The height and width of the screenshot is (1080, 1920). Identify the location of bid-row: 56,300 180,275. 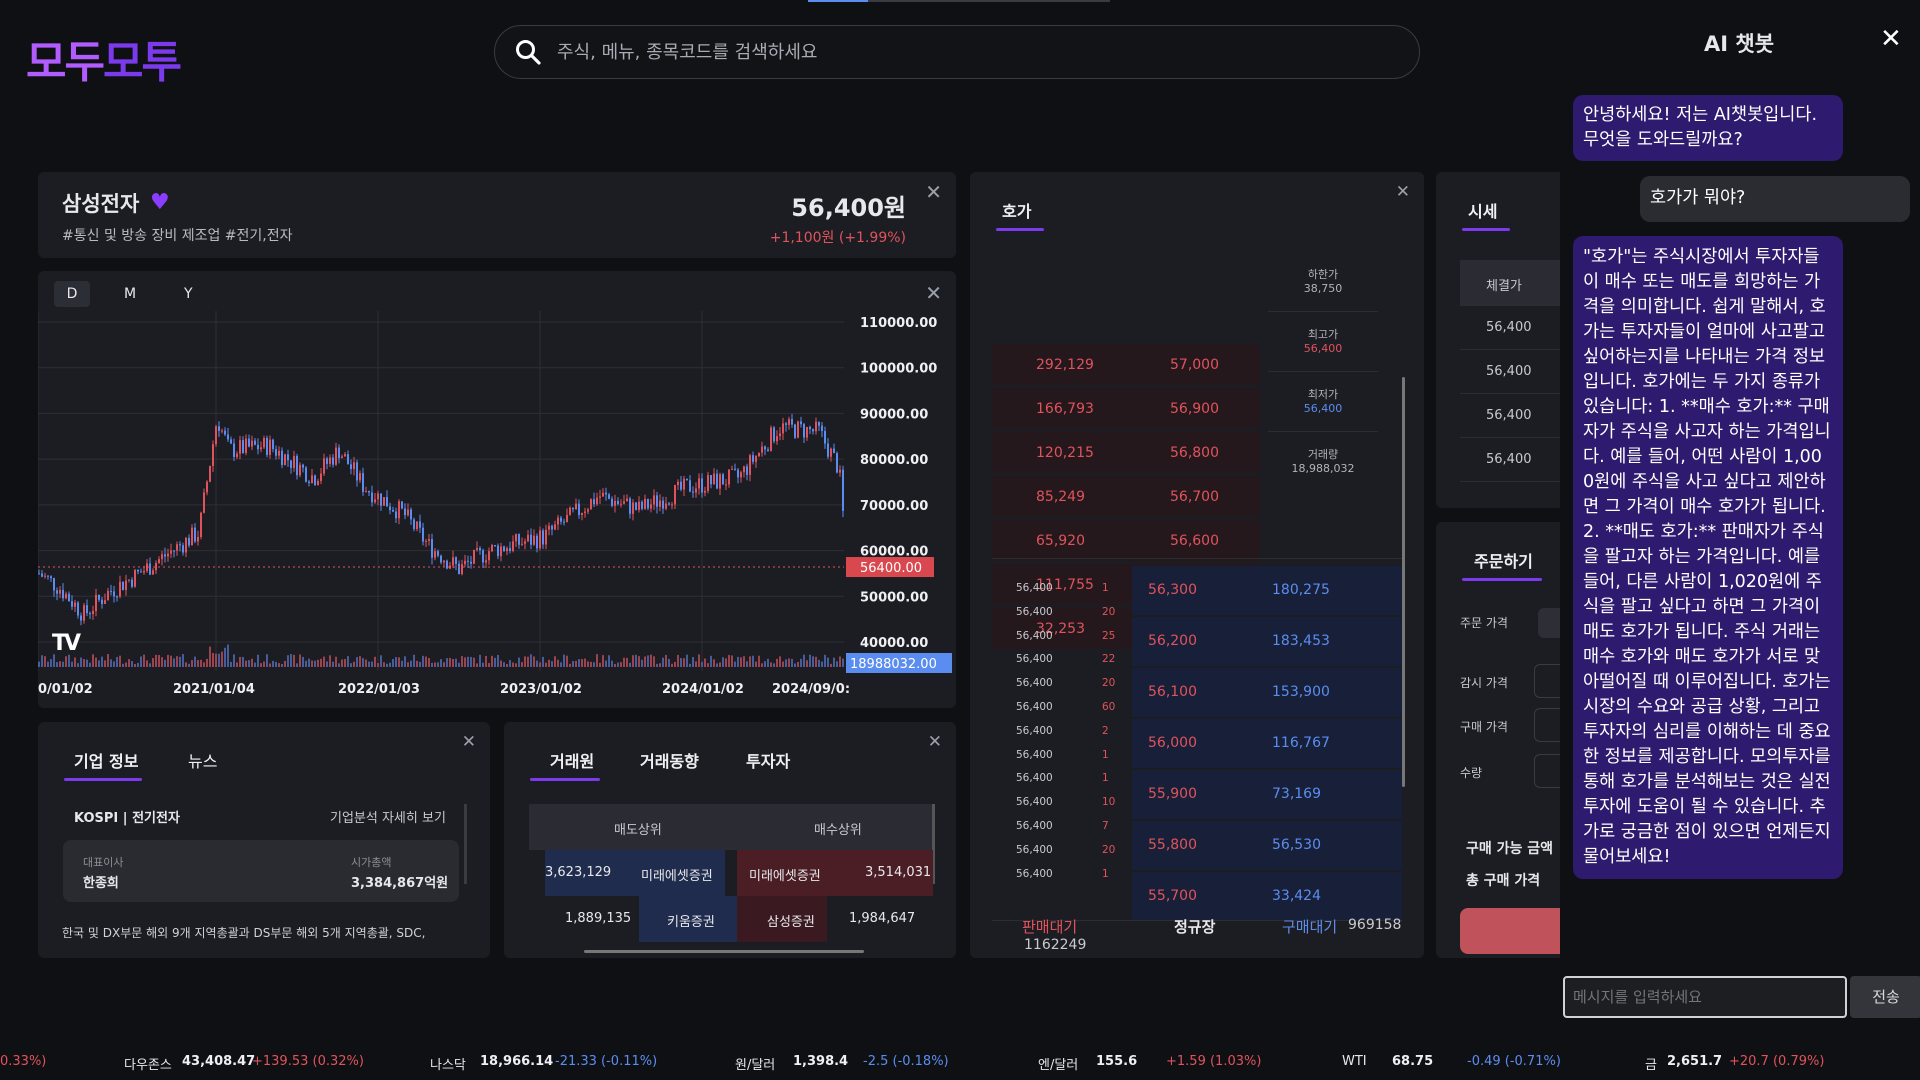
(1267, 591).